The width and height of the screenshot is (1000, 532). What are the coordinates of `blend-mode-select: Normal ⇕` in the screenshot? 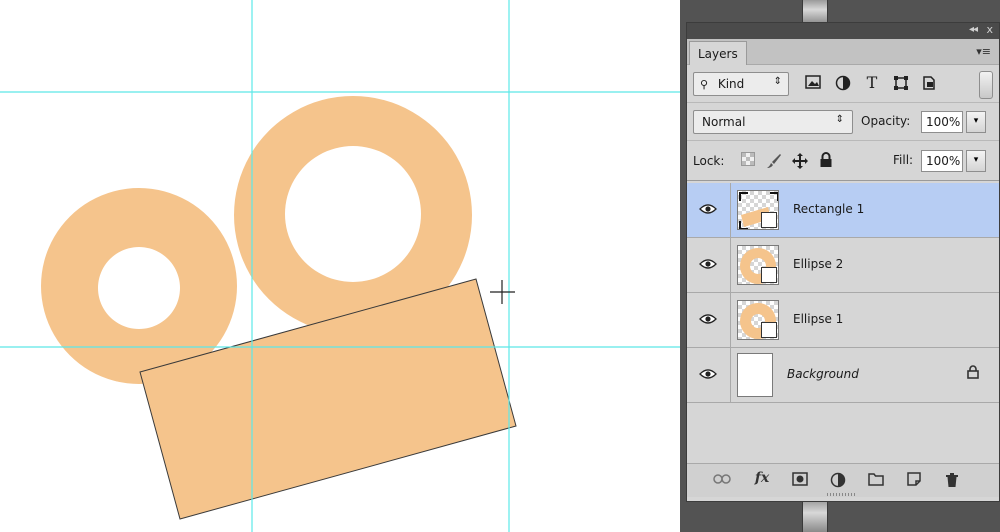 It's located at (773, 122).